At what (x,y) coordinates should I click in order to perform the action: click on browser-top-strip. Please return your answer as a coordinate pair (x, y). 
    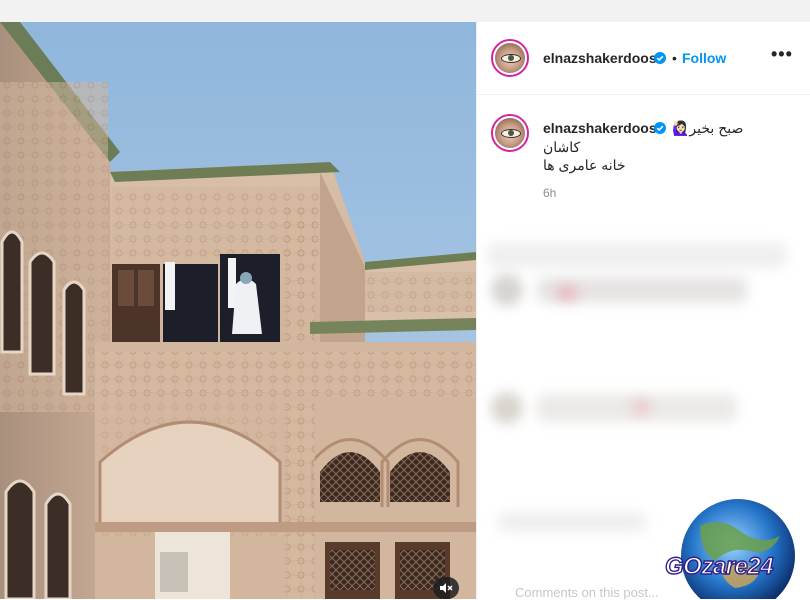
    Looking at the image, I should click on (405, 11).